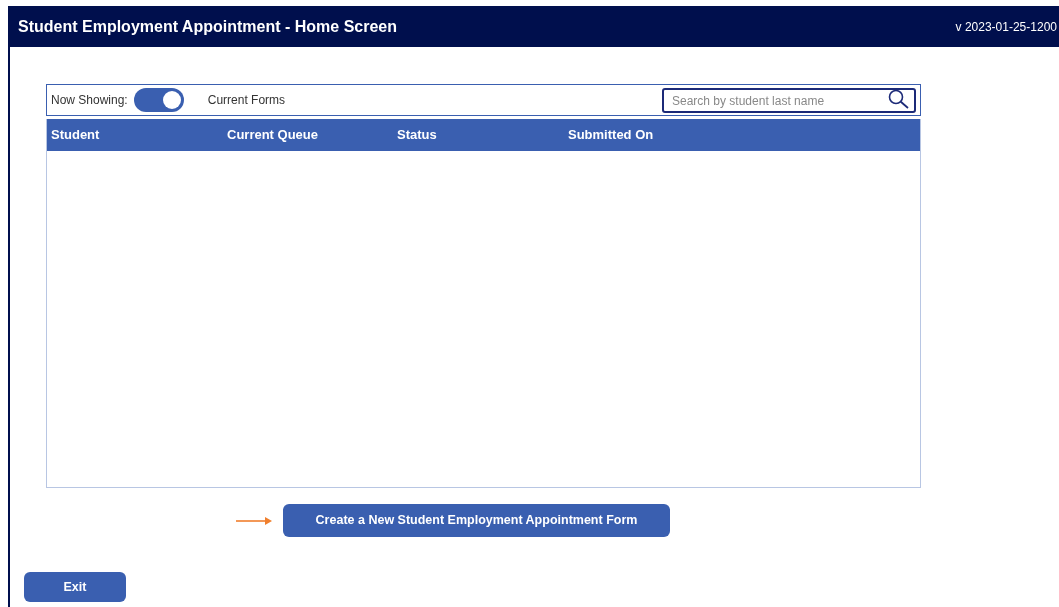  Describe the element at coordinates (75, 587) in the screenshot. I see `exit-button: Exit` at that location.